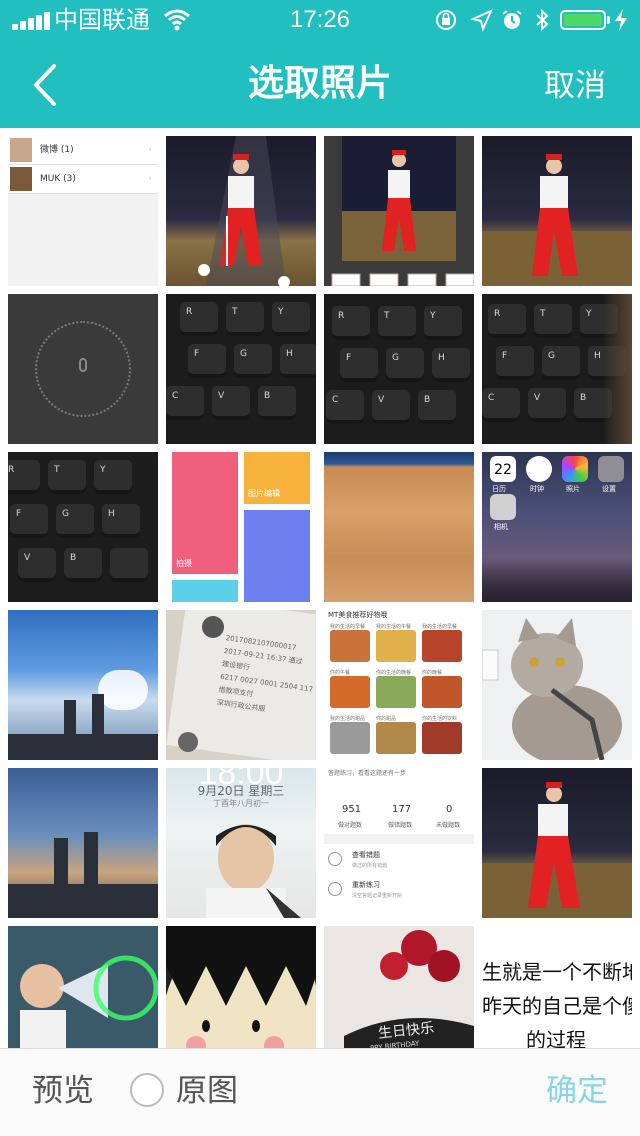 The height and width of the screenshot is (1136, 640). I want to click on album-row-label: 微博 (1), so click(57, 150).